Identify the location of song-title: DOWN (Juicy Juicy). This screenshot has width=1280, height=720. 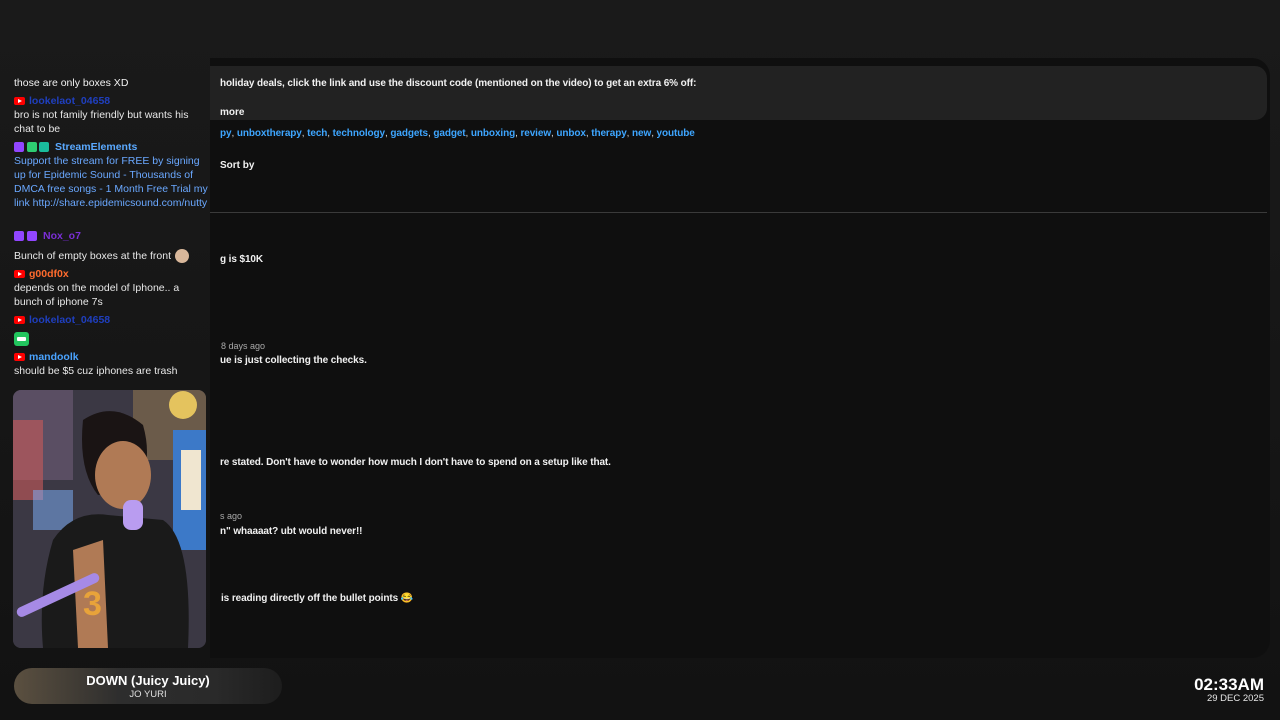
(148, 680).